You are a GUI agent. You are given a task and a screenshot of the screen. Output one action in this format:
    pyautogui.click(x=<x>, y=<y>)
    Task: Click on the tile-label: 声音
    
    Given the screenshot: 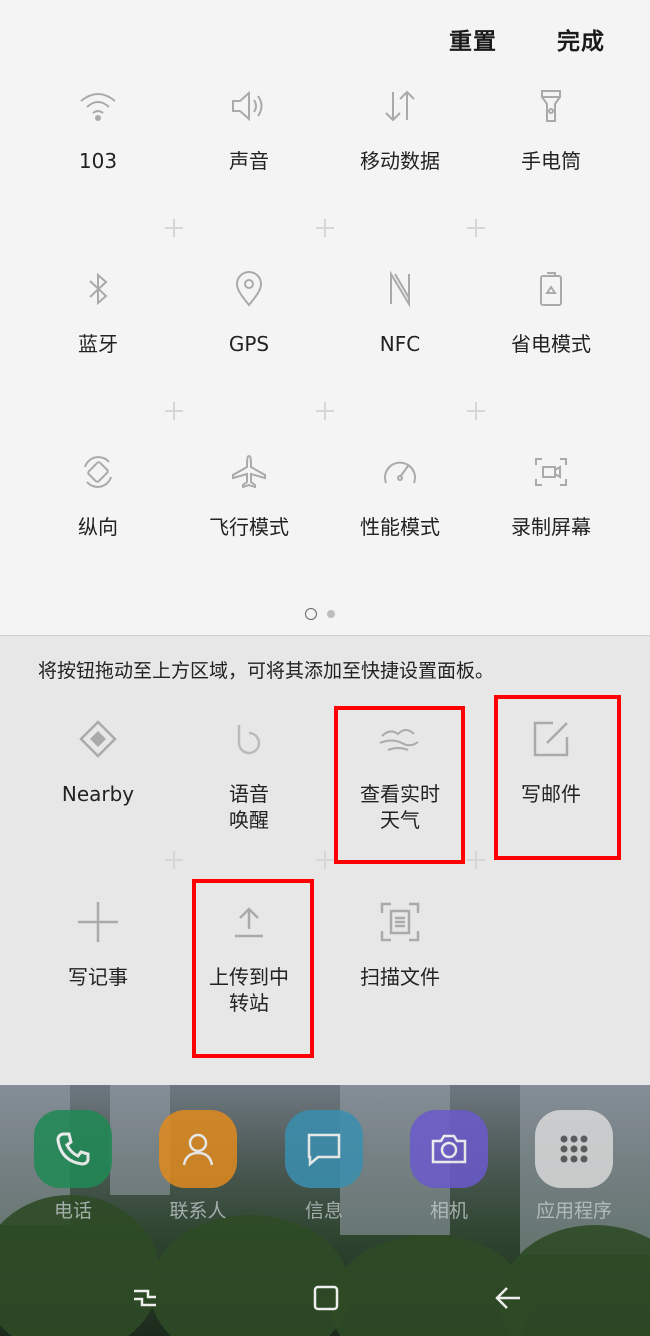 What is the action you would take?
    pyautogui.click(x=249, y=161)
    